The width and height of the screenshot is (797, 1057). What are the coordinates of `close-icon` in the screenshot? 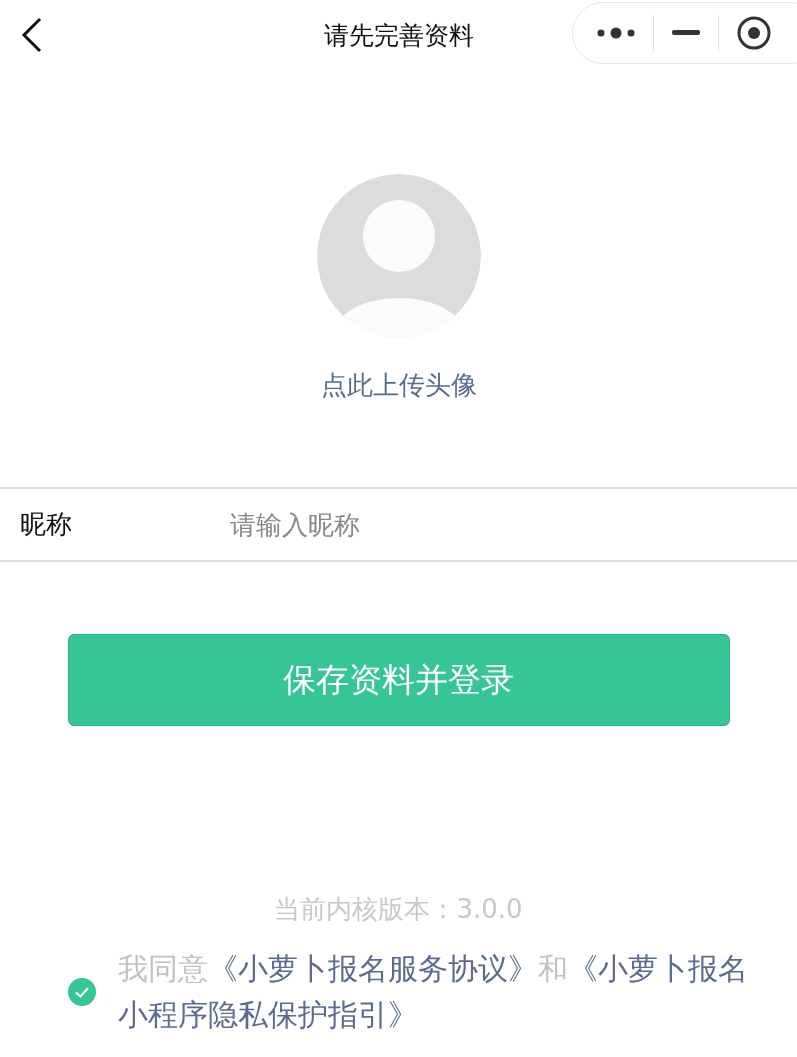 It's located at (754, 33).